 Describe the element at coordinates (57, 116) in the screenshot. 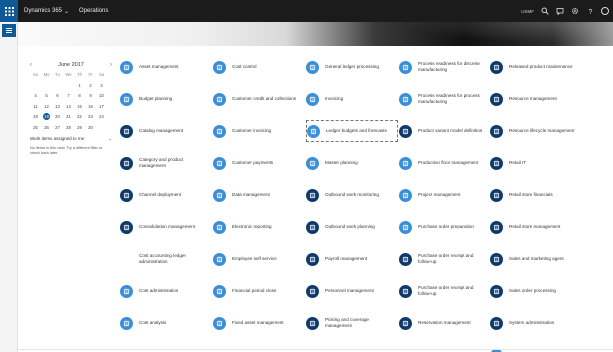

I see `calendar-day: 20` at that location.